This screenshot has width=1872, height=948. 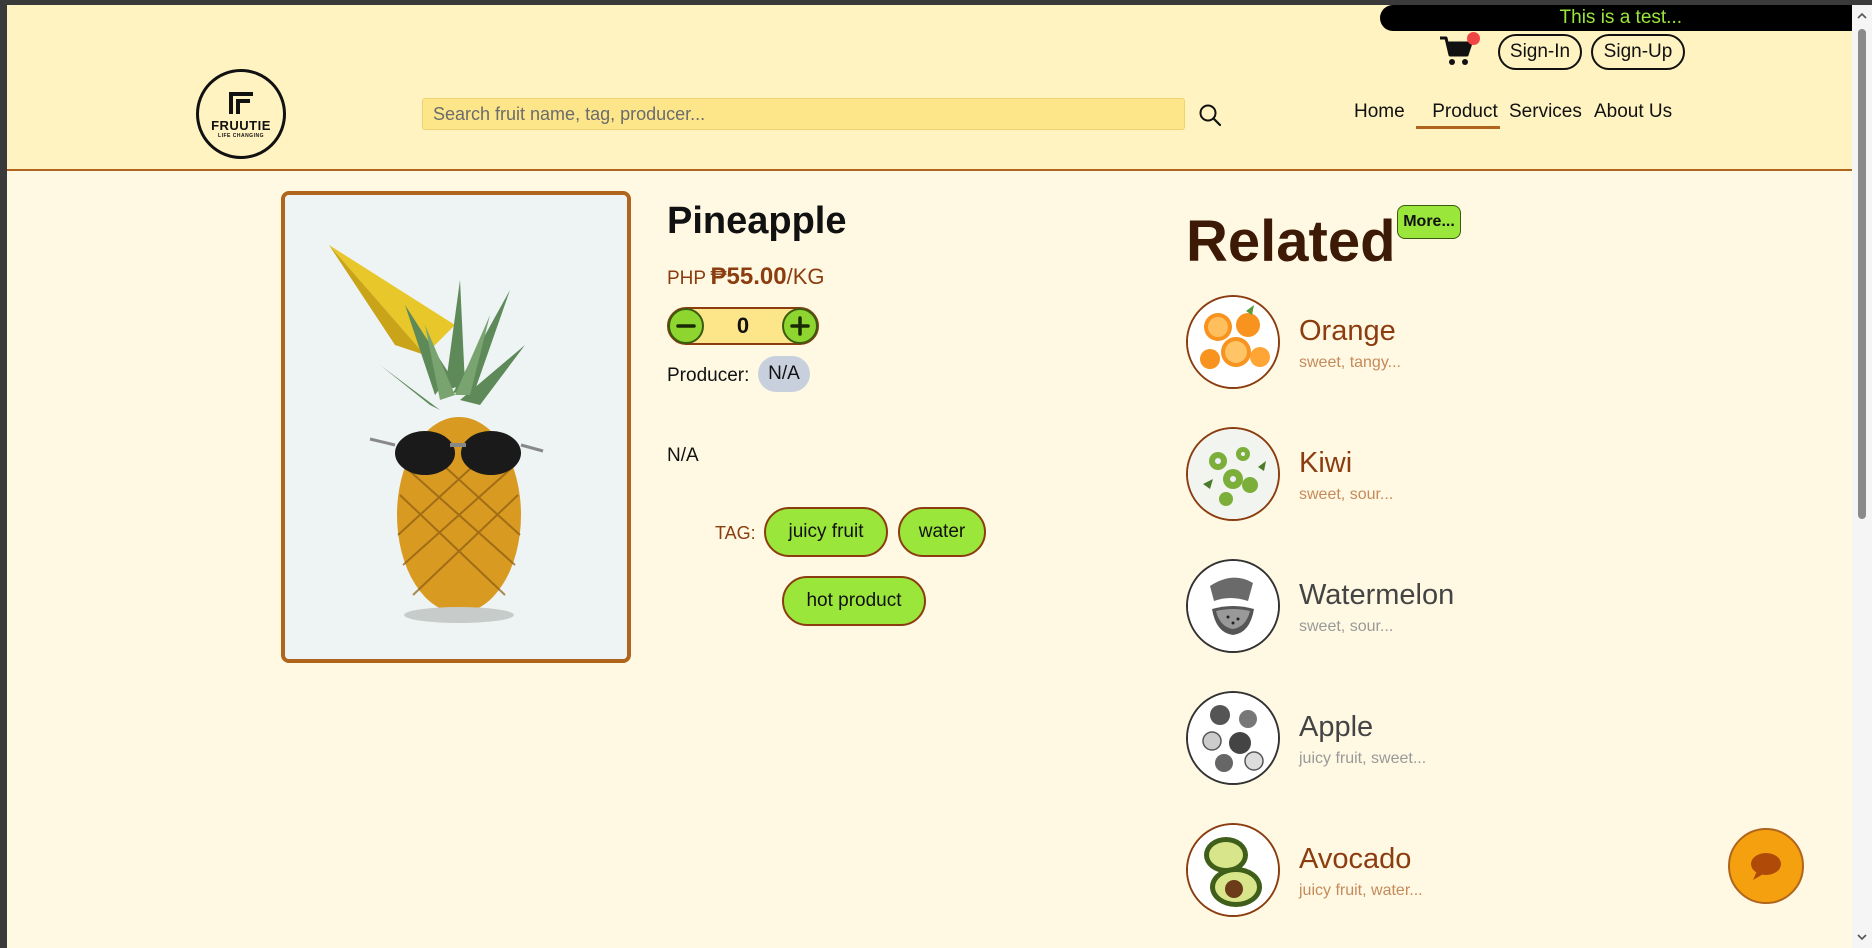 I want to click on tag-label: TAG:, so click(x=735, y=533).